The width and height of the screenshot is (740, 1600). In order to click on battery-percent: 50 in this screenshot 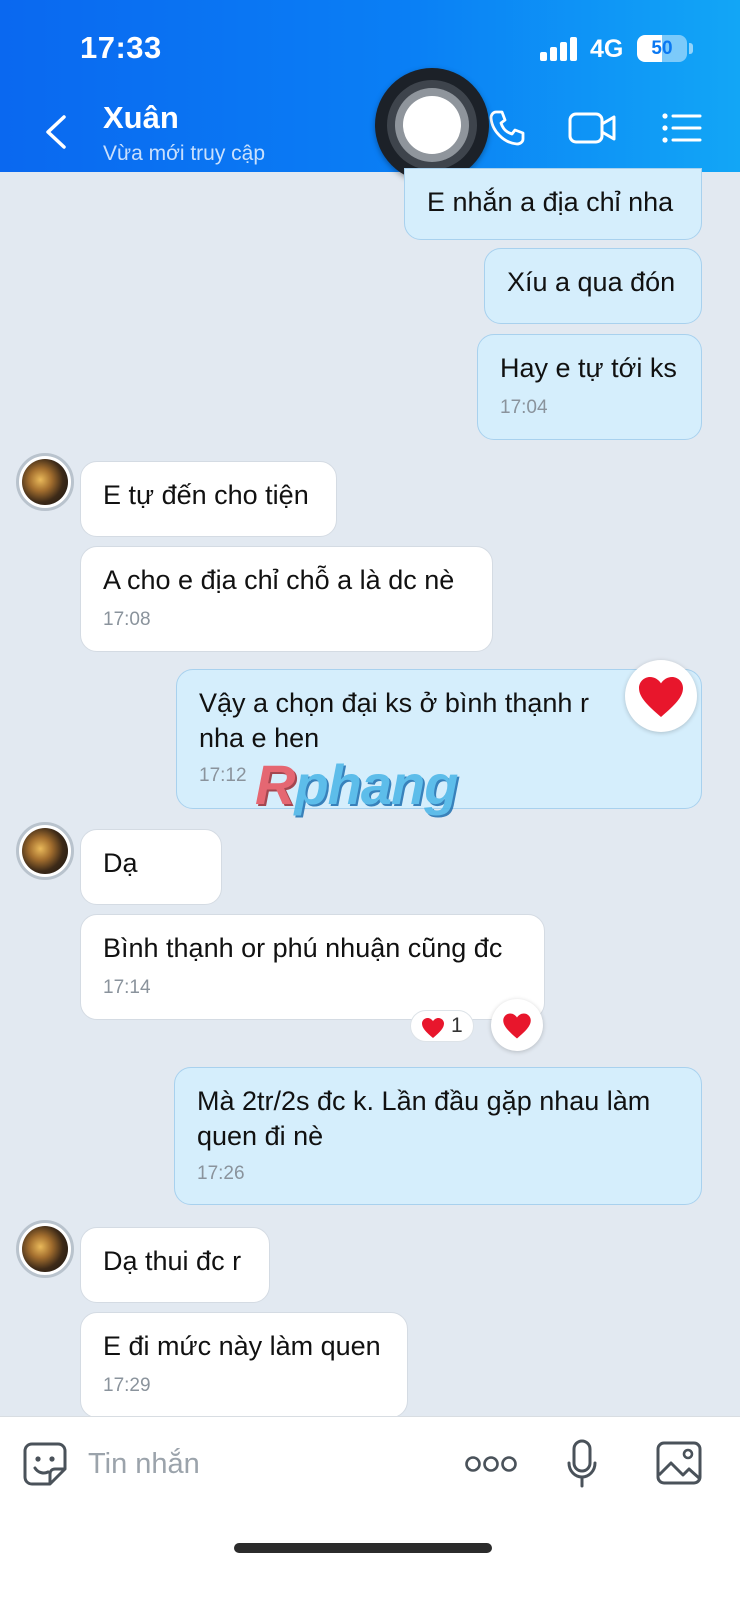, I will do `click(662, 48)`.